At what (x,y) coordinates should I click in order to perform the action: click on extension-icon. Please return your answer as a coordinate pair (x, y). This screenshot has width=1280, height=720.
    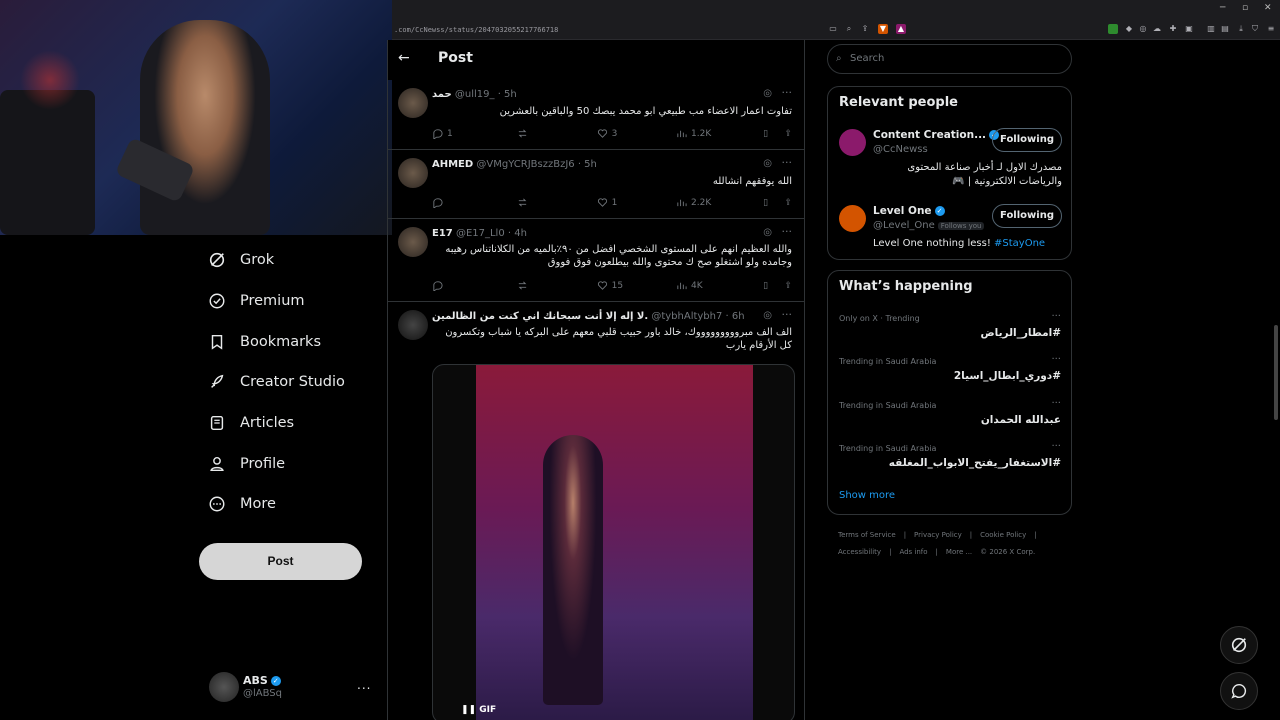
    Looking at the image, I should click on (1113, 29).